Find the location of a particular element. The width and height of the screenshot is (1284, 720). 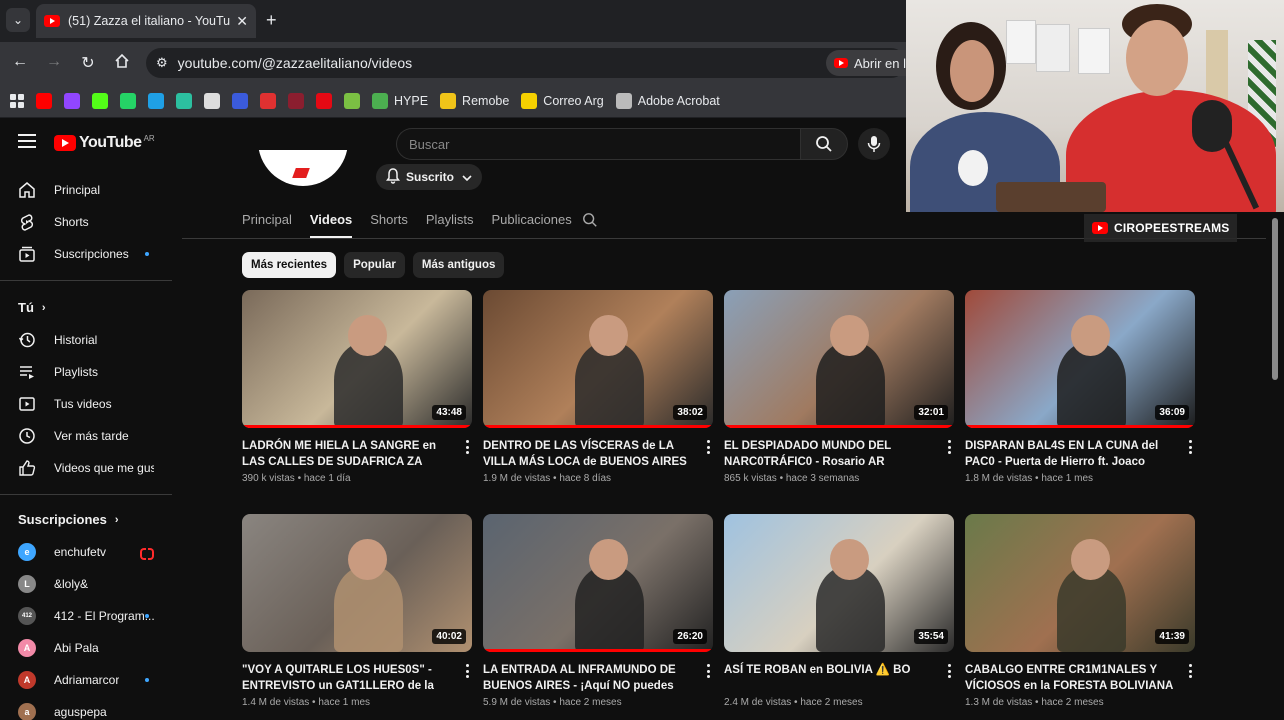

twitch-bookmark is located at coordinates (72, 100).